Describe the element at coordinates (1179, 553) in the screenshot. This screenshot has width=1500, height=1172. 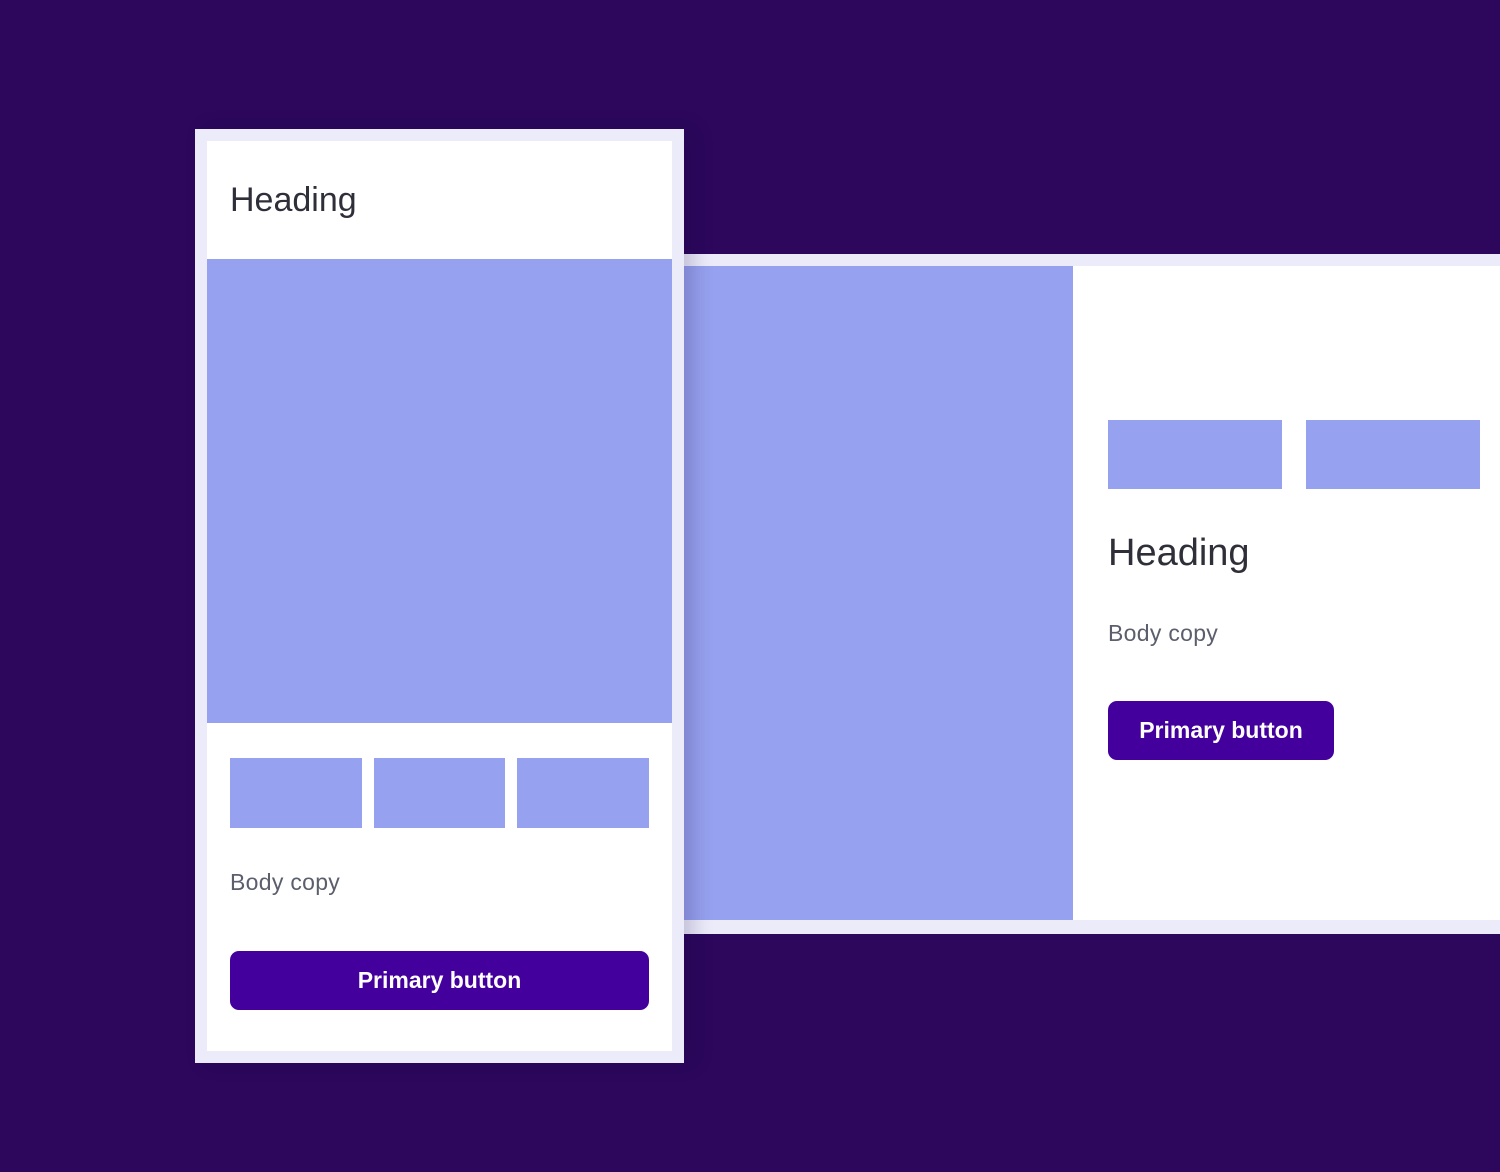
I see `wide-card-heading: Heading` at that location.